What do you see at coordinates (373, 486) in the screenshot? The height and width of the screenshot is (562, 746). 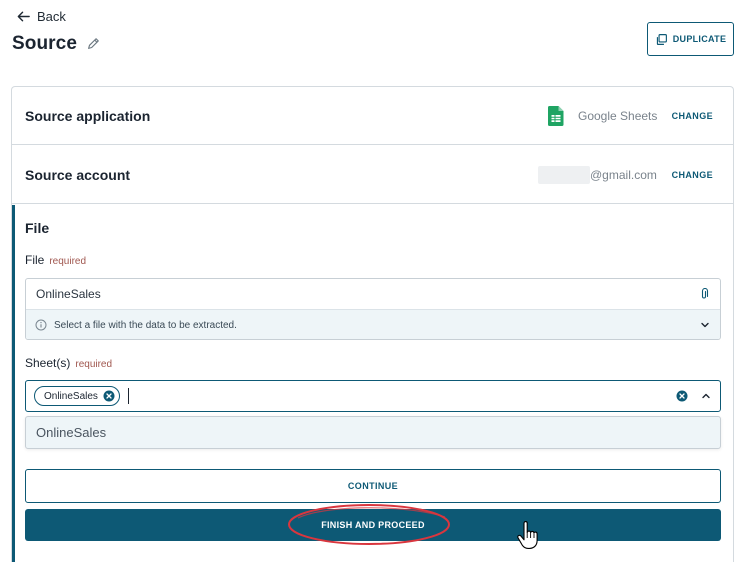 I see `continue-button: CONTINUE` at bounding box center [373, 486].